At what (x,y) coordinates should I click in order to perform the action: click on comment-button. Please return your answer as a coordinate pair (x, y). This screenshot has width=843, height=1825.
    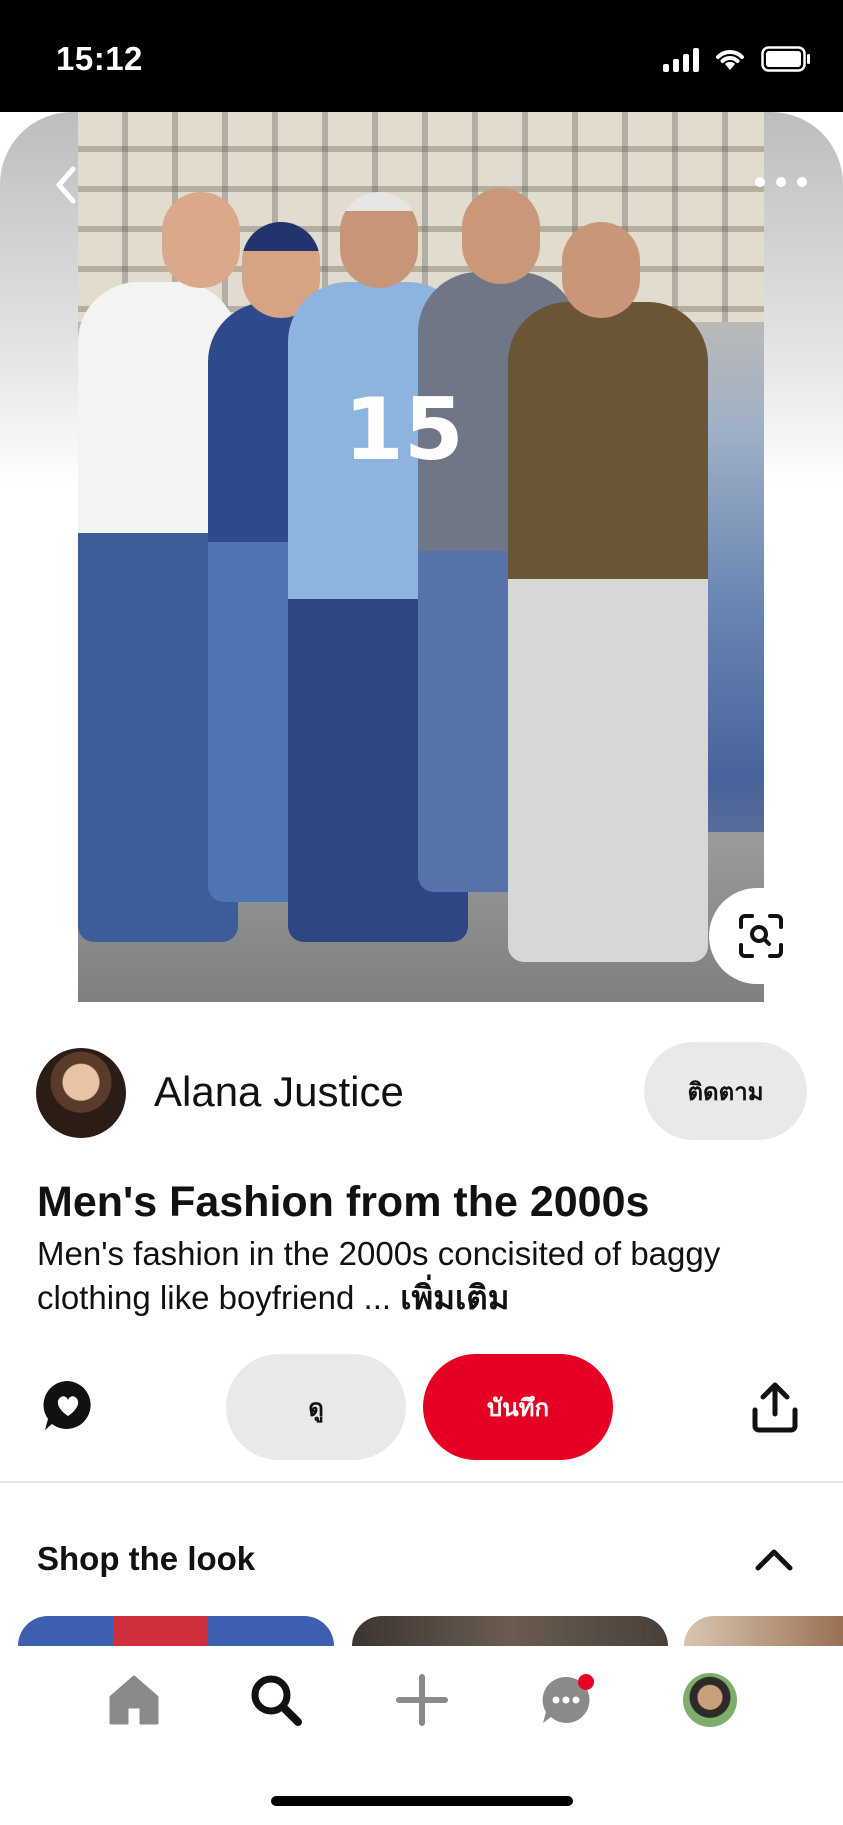
    Looking at the image, I should click on (68, 1406).